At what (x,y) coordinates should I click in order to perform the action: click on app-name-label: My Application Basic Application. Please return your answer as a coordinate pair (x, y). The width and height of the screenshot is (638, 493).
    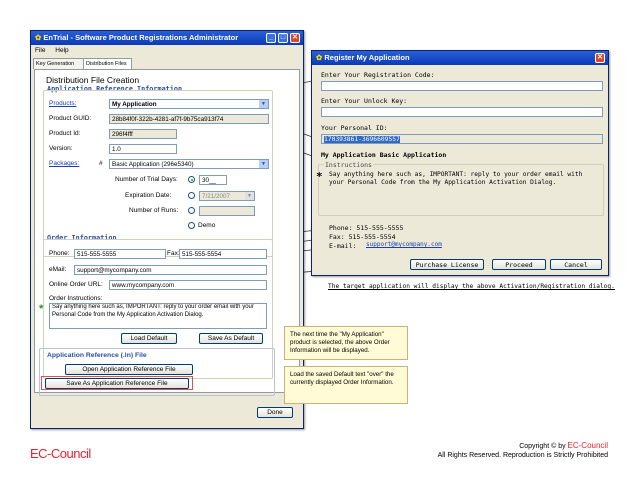
    Looking at the image, I should click on (384, 155).